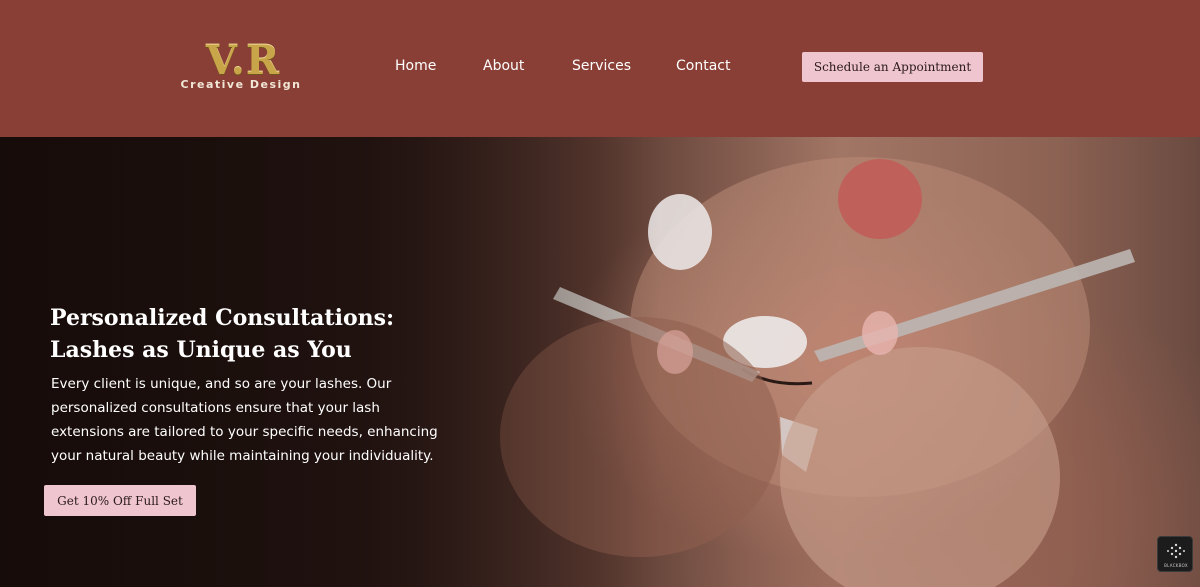 This screenshot has width=1200, height=587. I want to click on nav-link-home: Home, so click(415, 66).